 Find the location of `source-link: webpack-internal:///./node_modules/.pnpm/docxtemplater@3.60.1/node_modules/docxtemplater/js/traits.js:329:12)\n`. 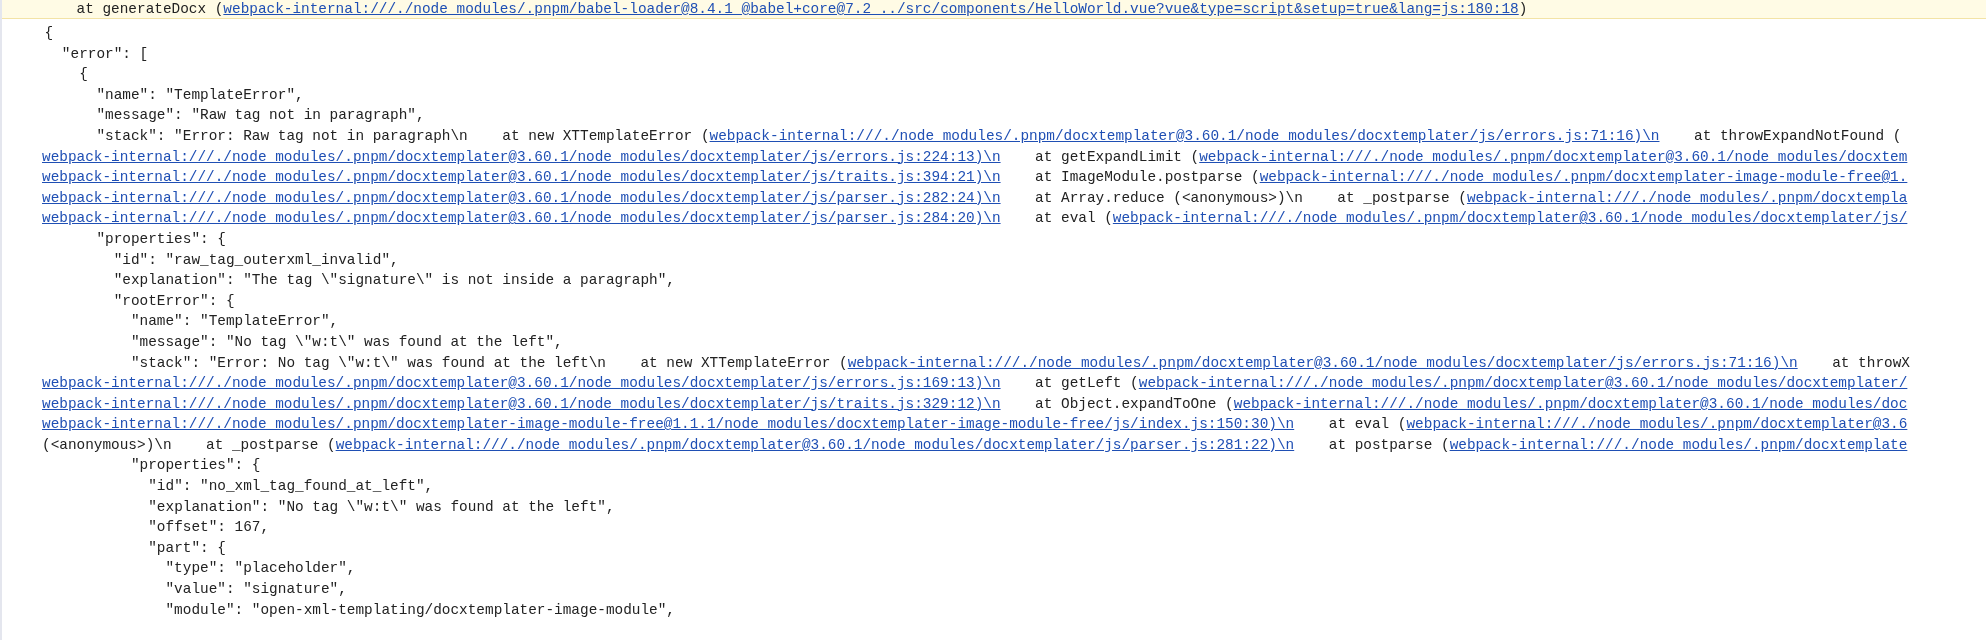

source-link: webpack-internal:///./node_modules/.pnpm/docxtemplater@3.60.1/node_modules/docxtemplater/js/traits.js:329:12)\n is located at coordinates (521, 403).